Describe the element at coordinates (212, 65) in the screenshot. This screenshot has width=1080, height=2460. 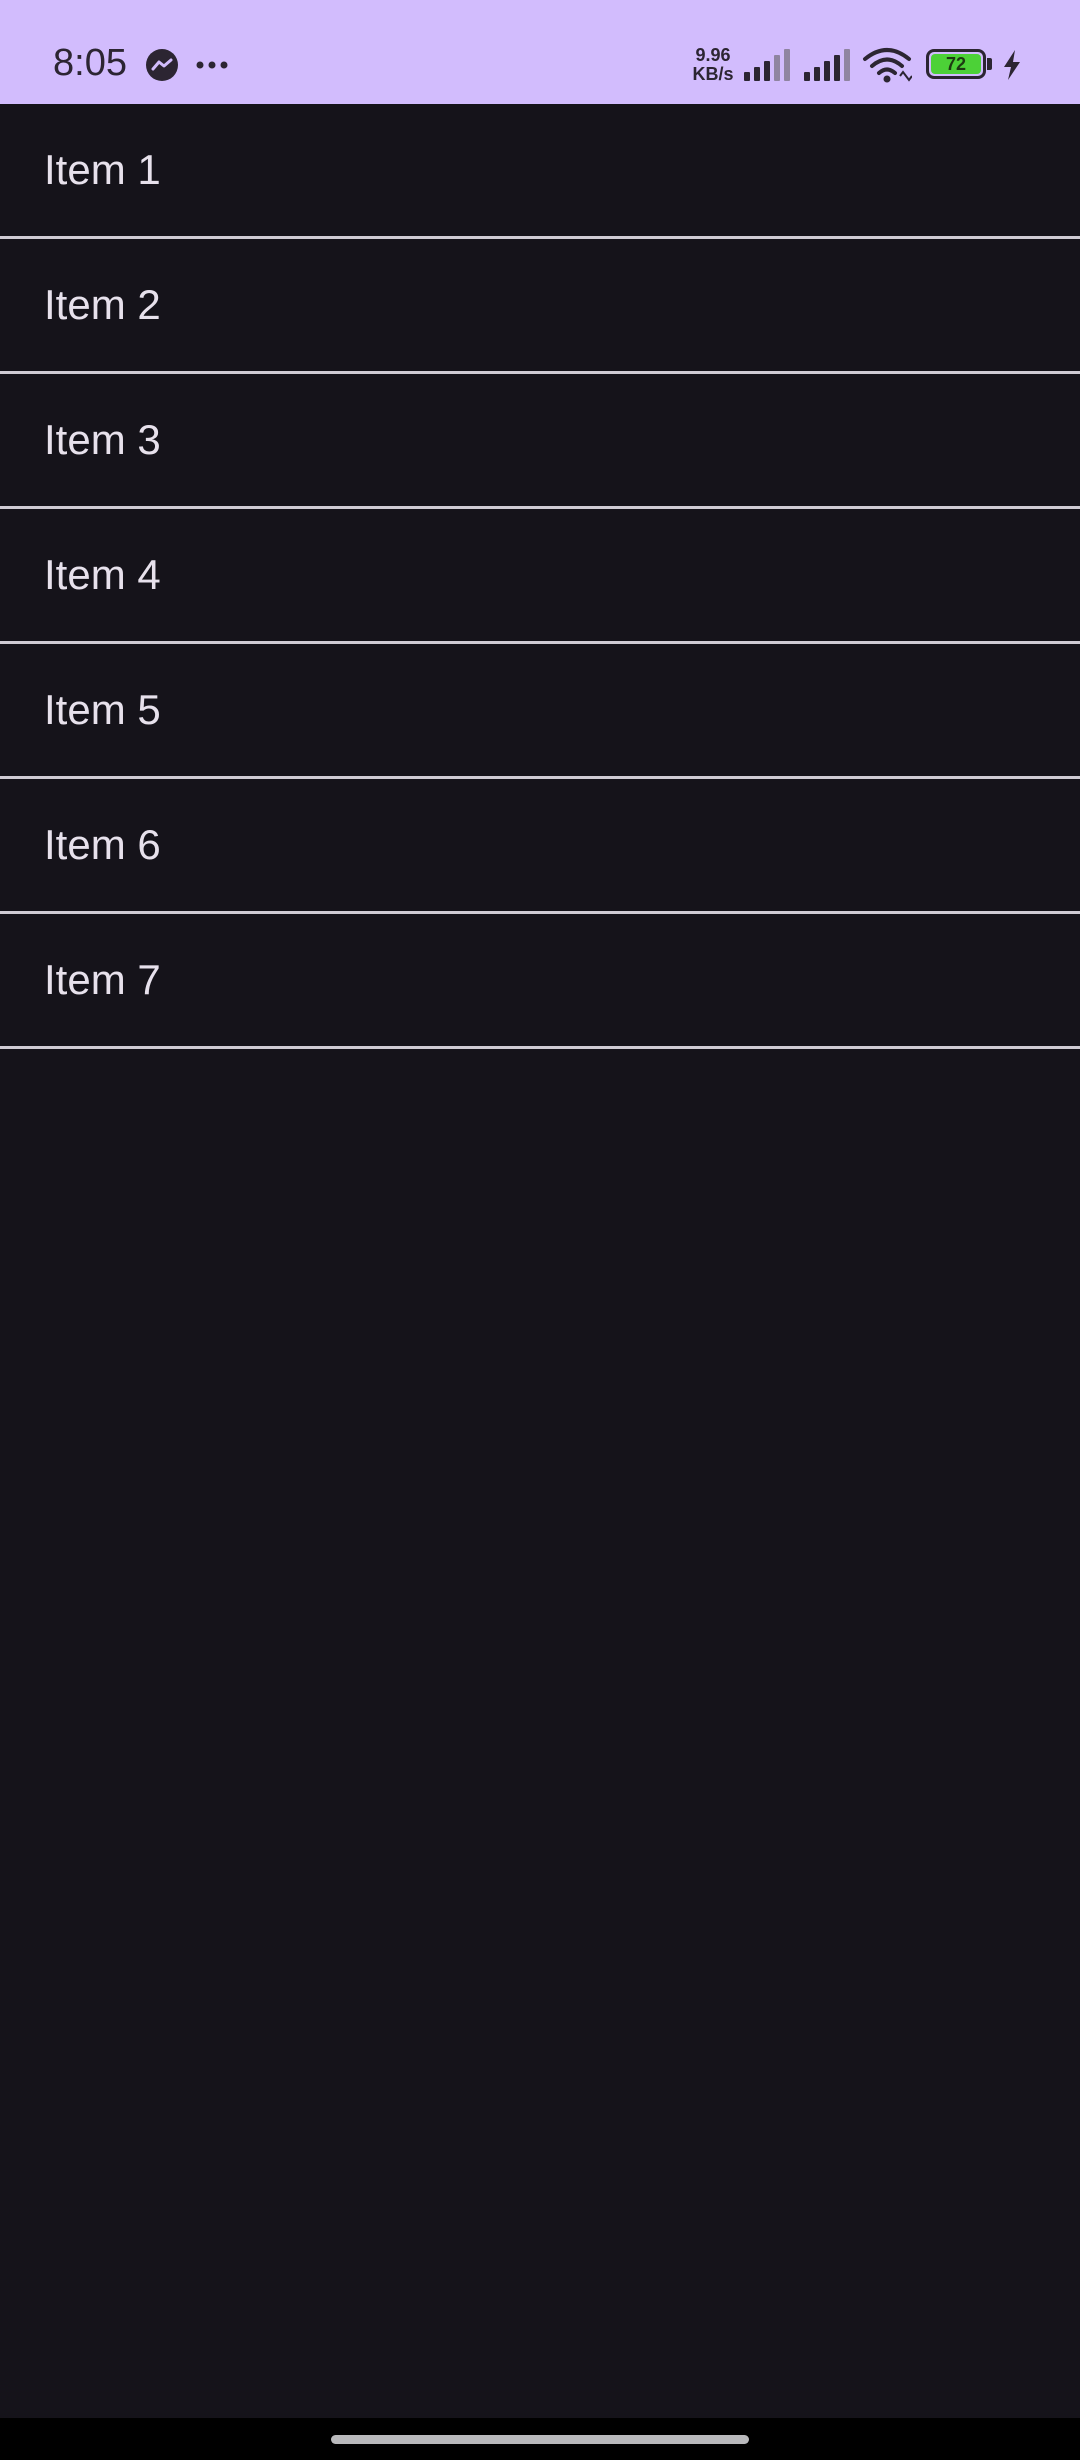
I see `more-icon` at that location.